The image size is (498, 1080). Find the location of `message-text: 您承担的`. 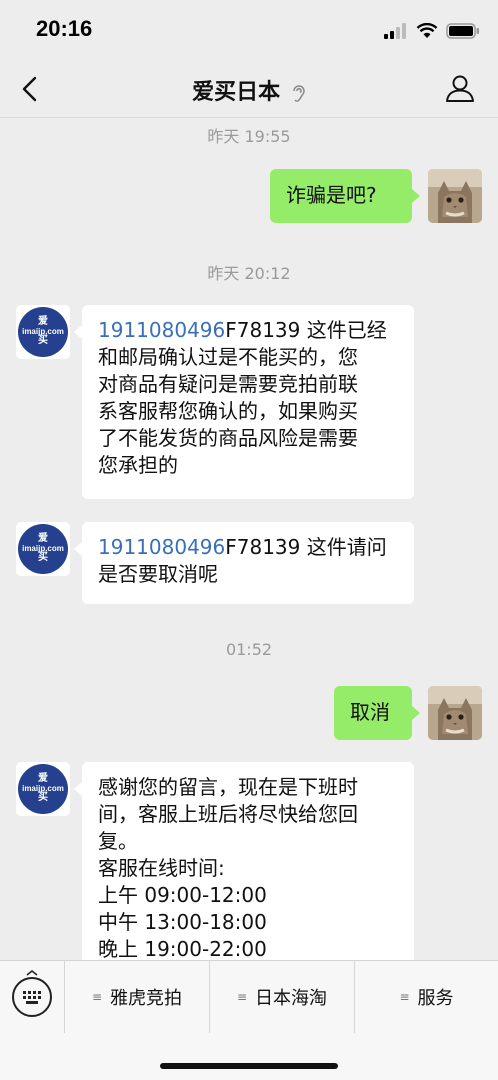

message-text: 您承担的 is located at coordinates (138, 465).